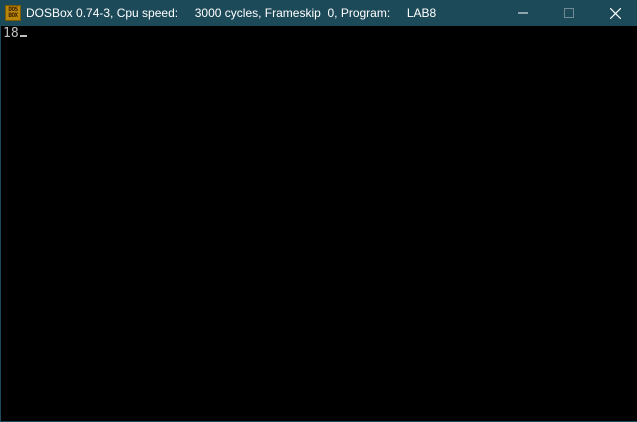 The height and width of the screenshot is (422, 637). I want to click on minimize-icon, so click(523, 13).